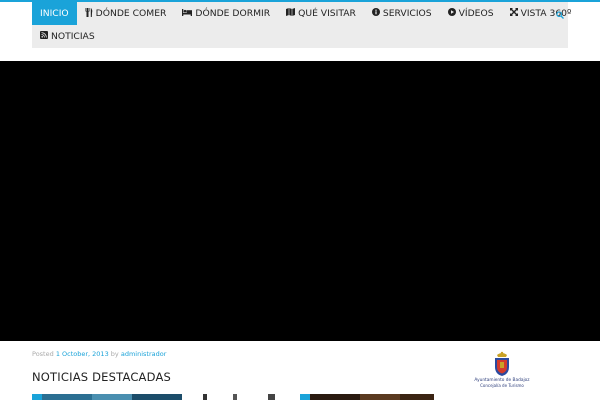 The image size is (600, 400). Describe the element at coordinates (73, 36) in the screenshot. I see `nav-item-label: NOTICIAS` at that location.